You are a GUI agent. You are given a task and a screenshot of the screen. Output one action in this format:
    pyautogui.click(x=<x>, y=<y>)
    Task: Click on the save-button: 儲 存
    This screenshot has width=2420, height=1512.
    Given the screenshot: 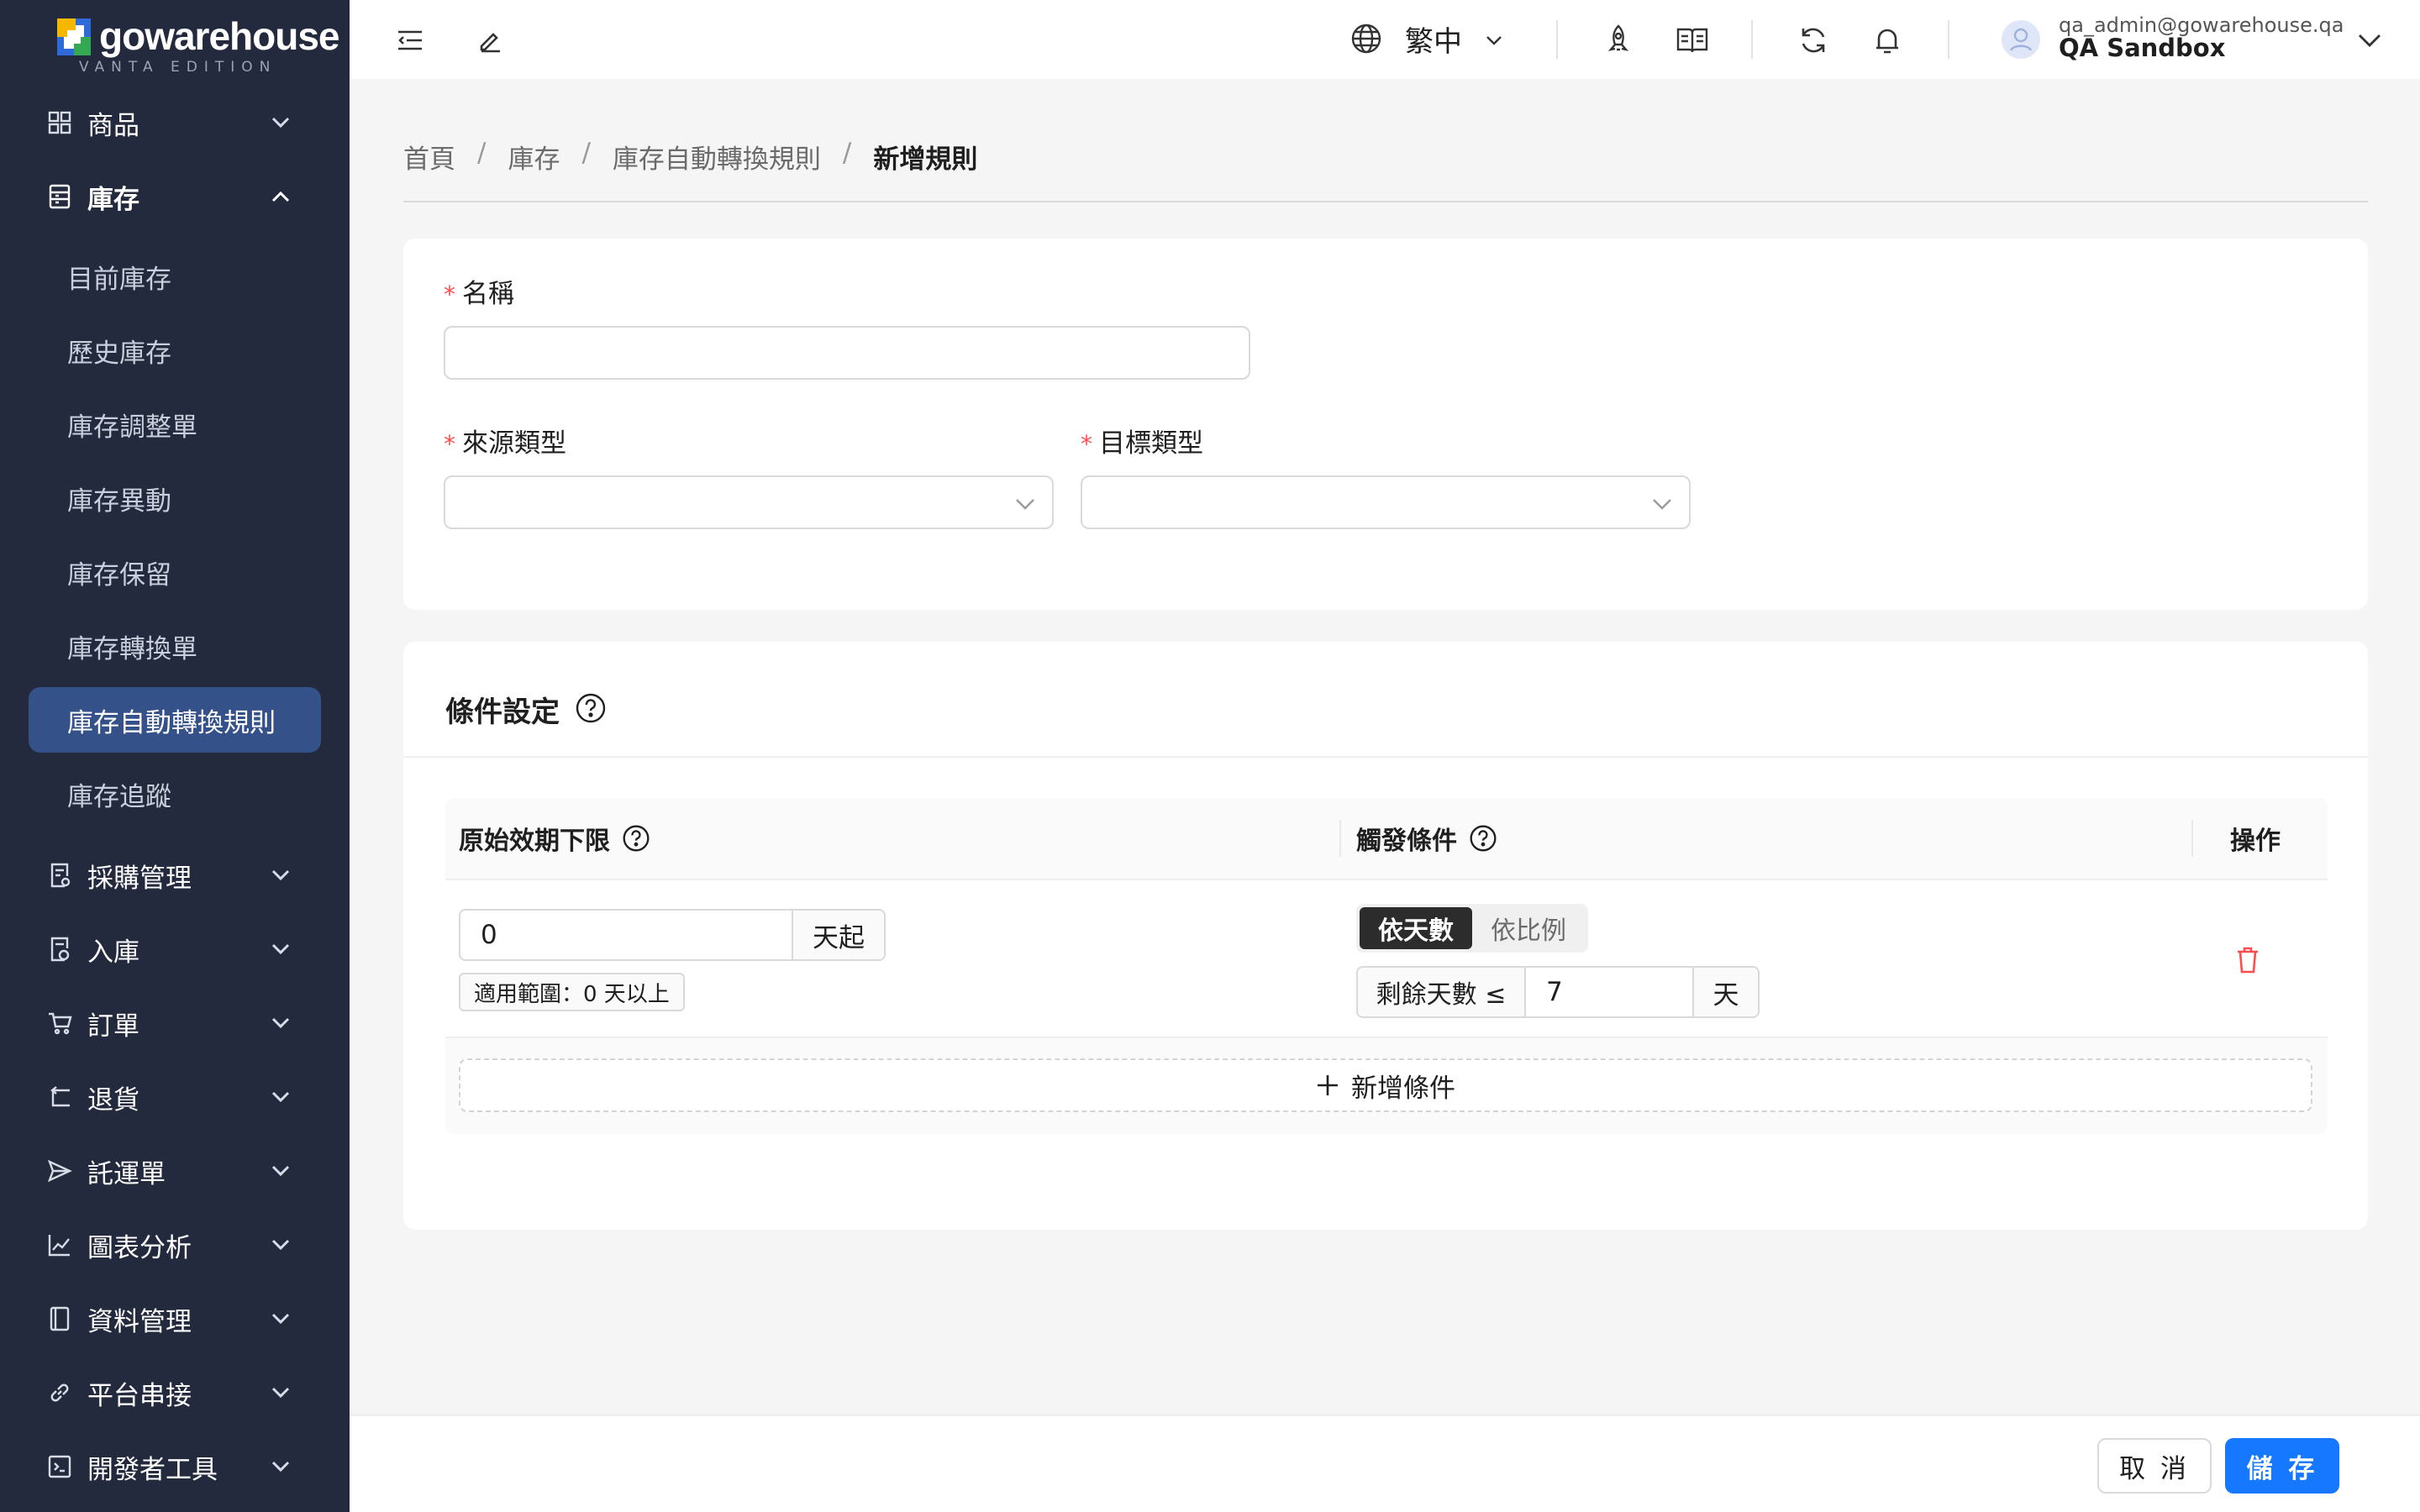 What is the action you would take?
    pyautogui.click(x=2282, y=1466)
    